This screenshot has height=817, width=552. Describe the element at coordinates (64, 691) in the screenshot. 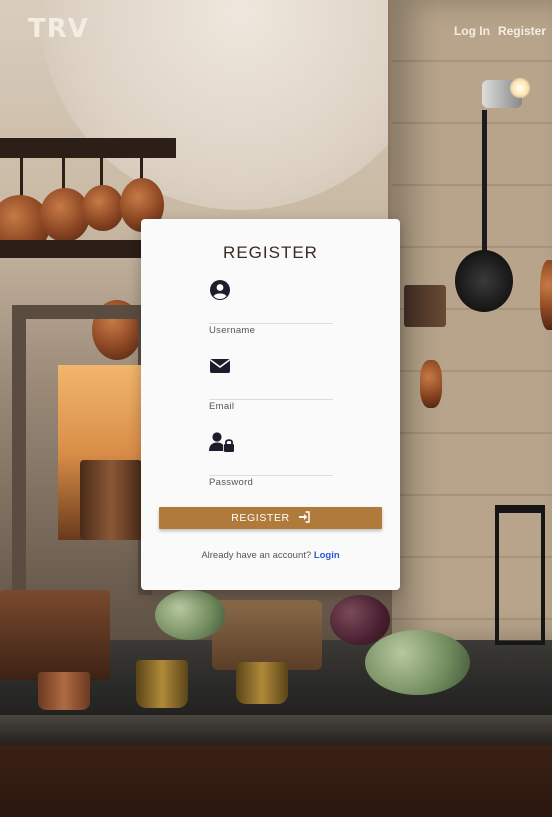

I see `copper-cup` at that location.